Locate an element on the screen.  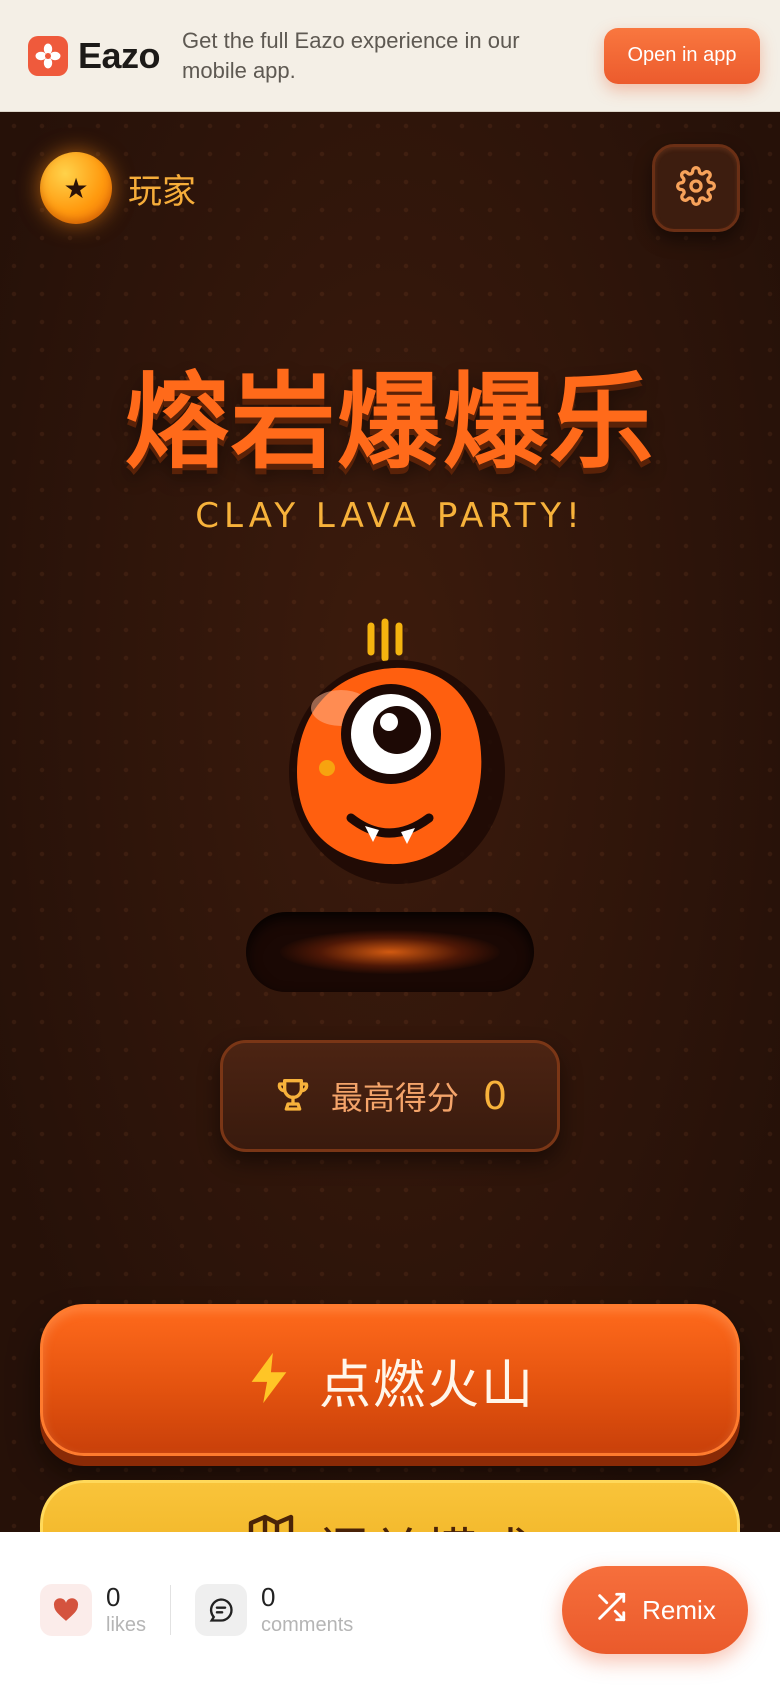
heart-icon is located at coordinates (66, 1610).